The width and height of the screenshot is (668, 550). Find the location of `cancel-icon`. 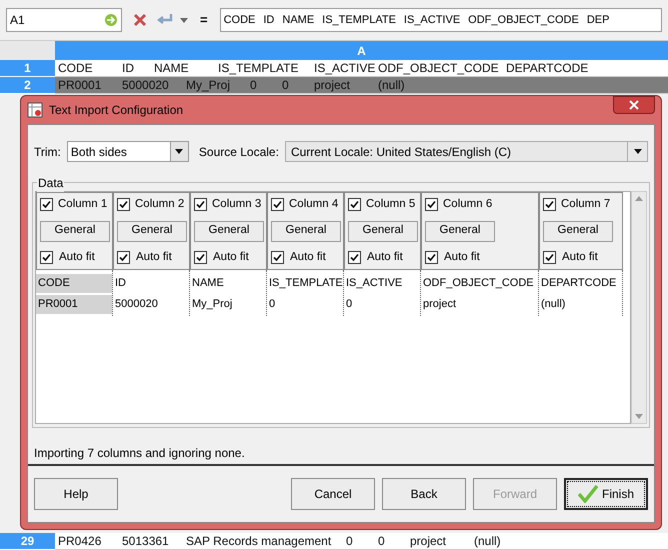

cancel-icon is located at coordinates (140, 20).